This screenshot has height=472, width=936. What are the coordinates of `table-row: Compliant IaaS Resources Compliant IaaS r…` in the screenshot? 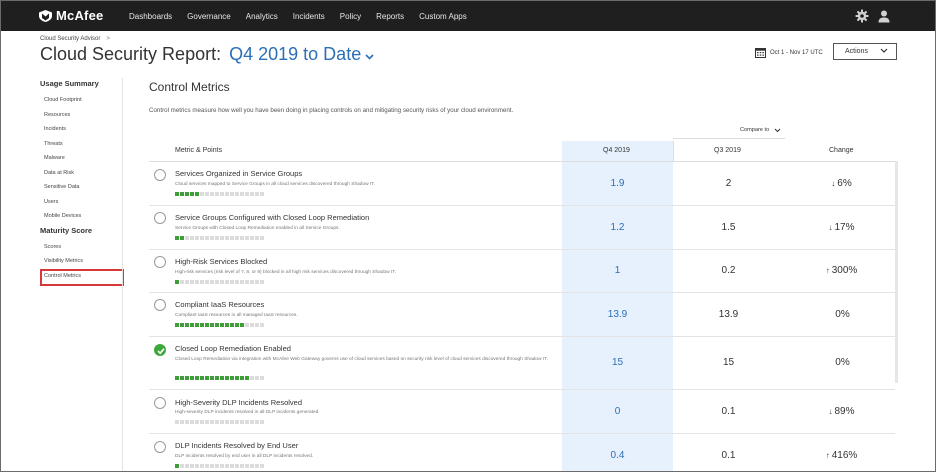 It's located at (522, 315).